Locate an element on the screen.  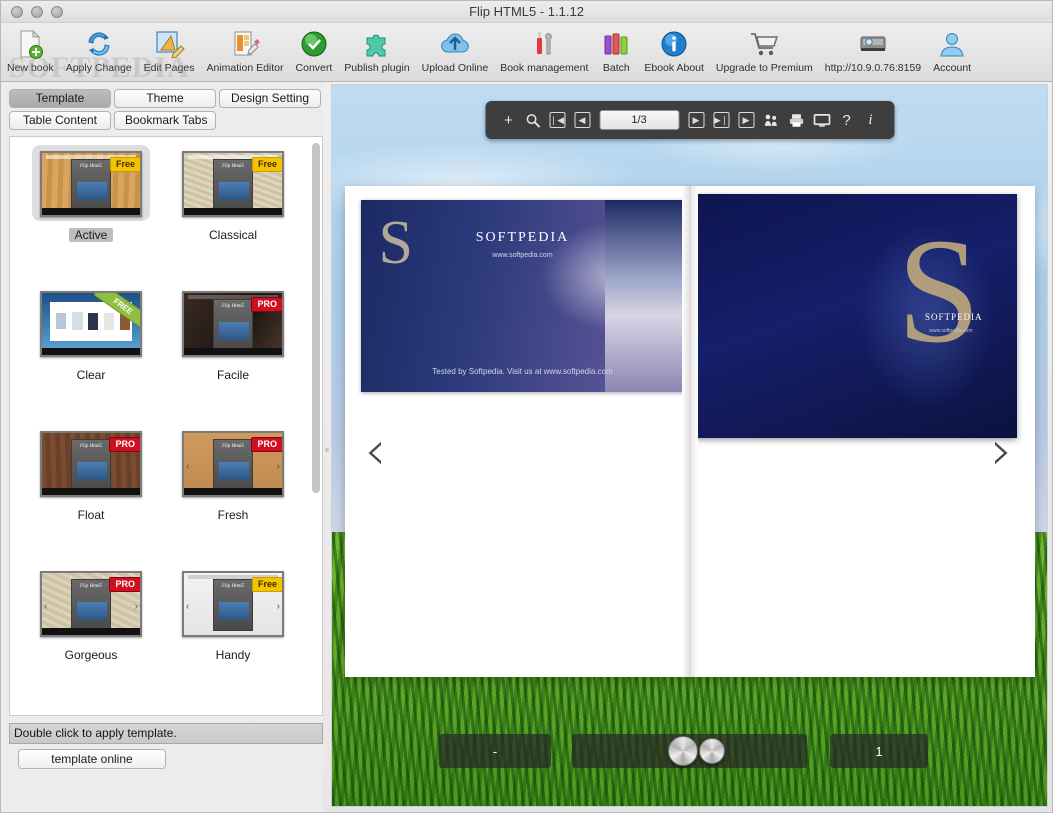
template-thumbnail: FREE is located at coordinates (91, 324).